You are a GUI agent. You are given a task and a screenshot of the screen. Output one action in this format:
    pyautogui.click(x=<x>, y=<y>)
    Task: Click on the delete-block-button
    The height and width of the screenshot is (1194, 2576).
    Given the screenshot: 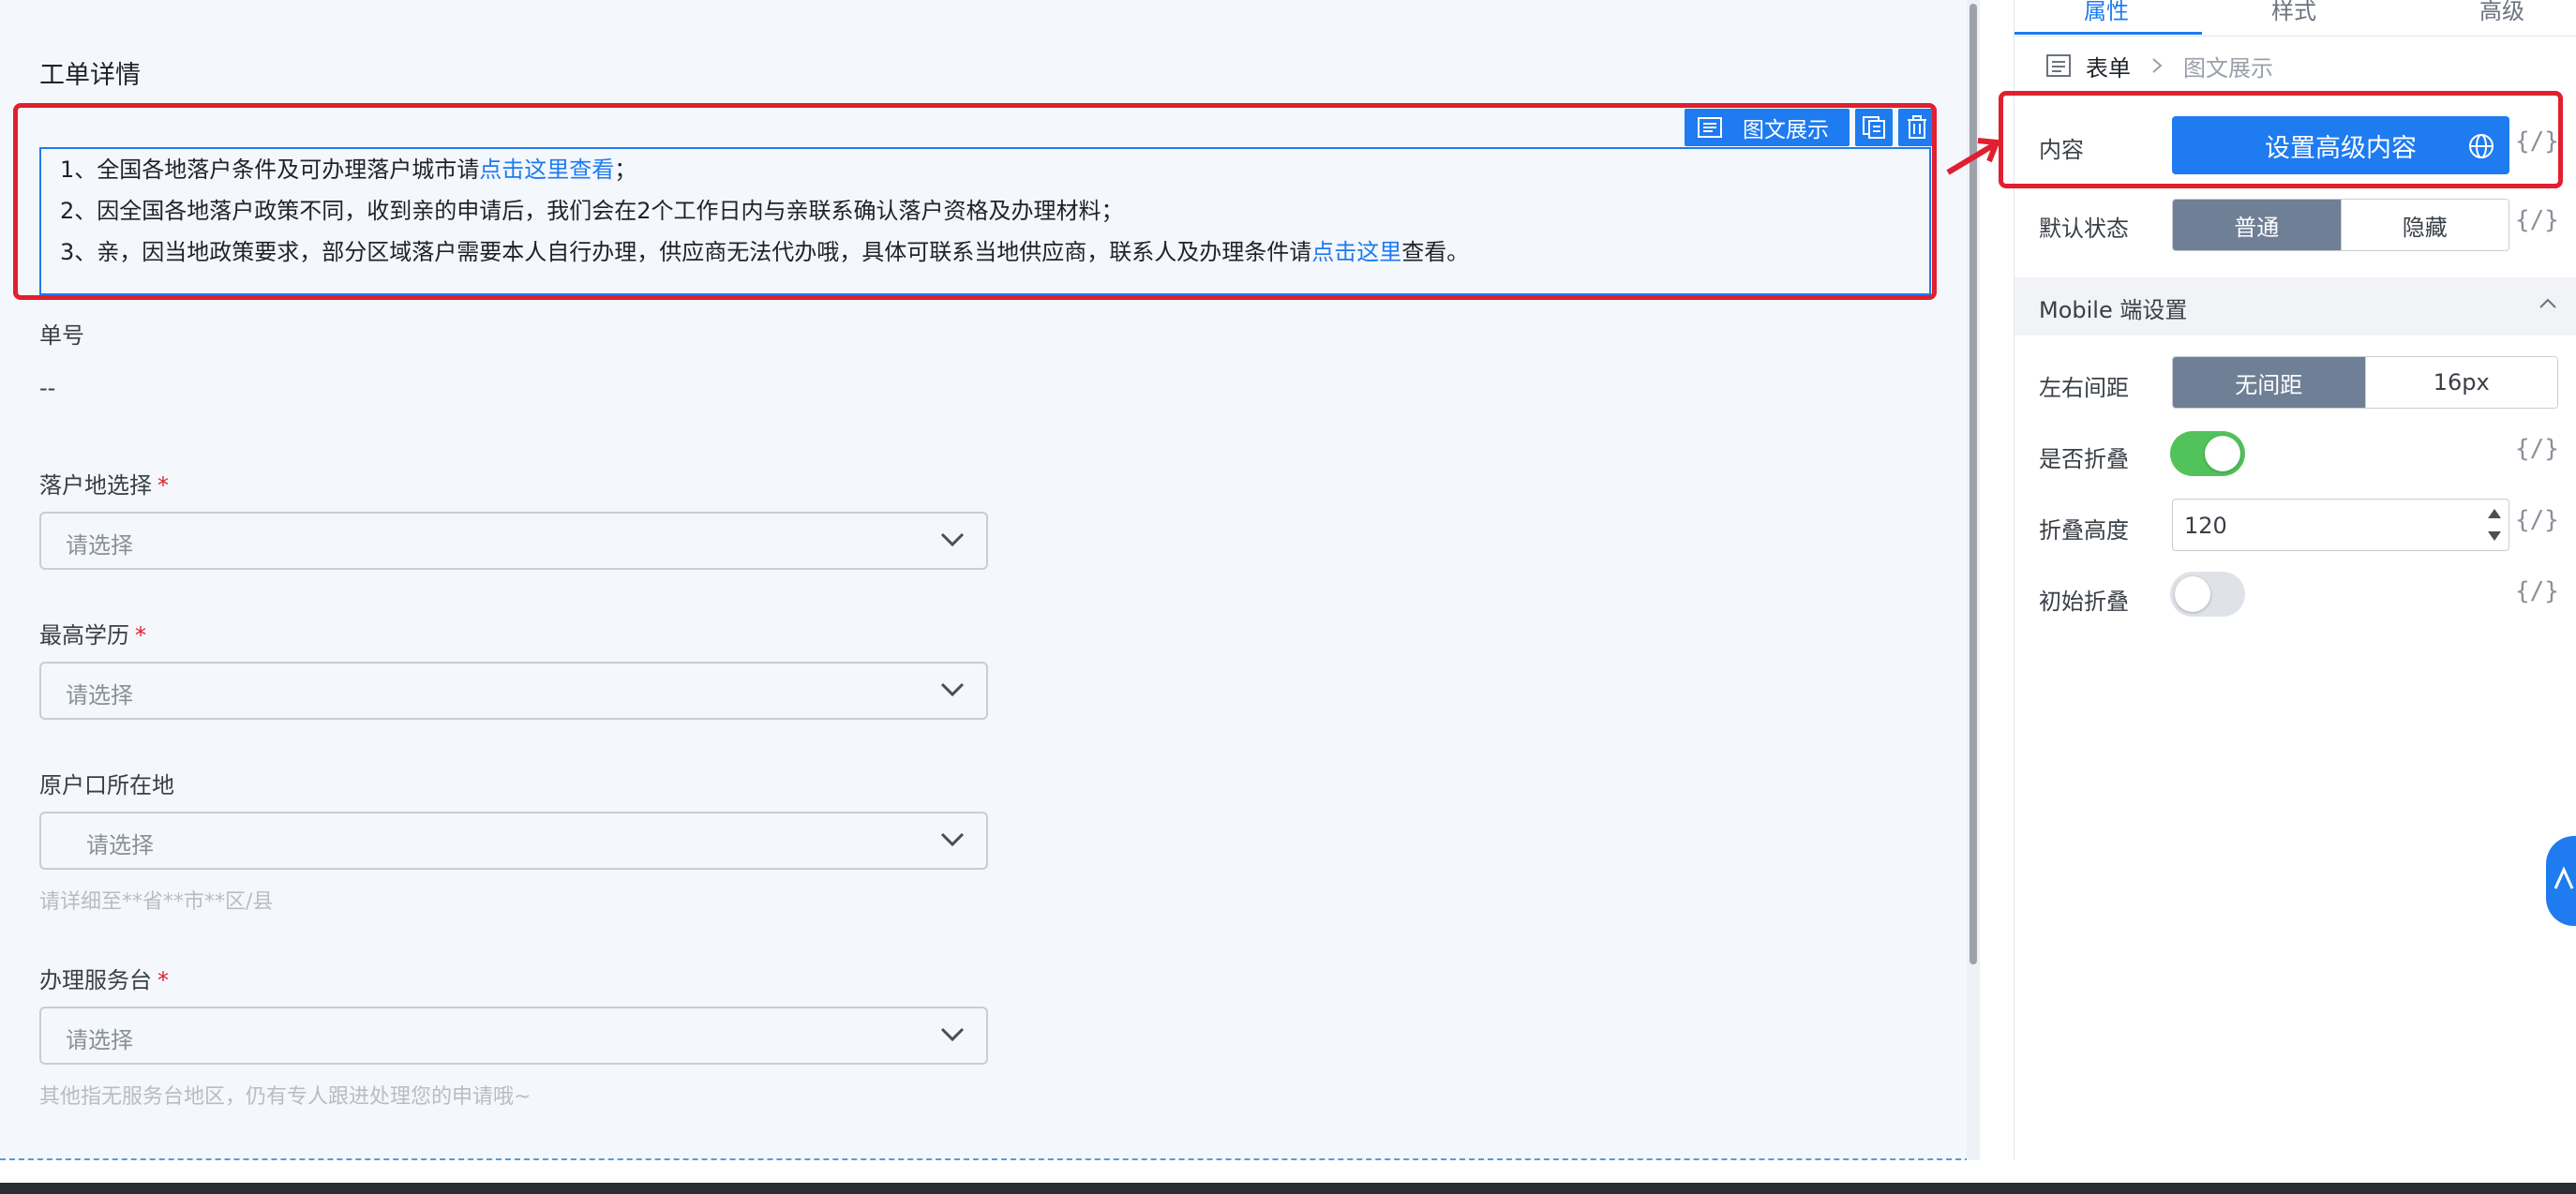 What is the action you would take?
    pyautogui.click(x=1917, y=128)
    